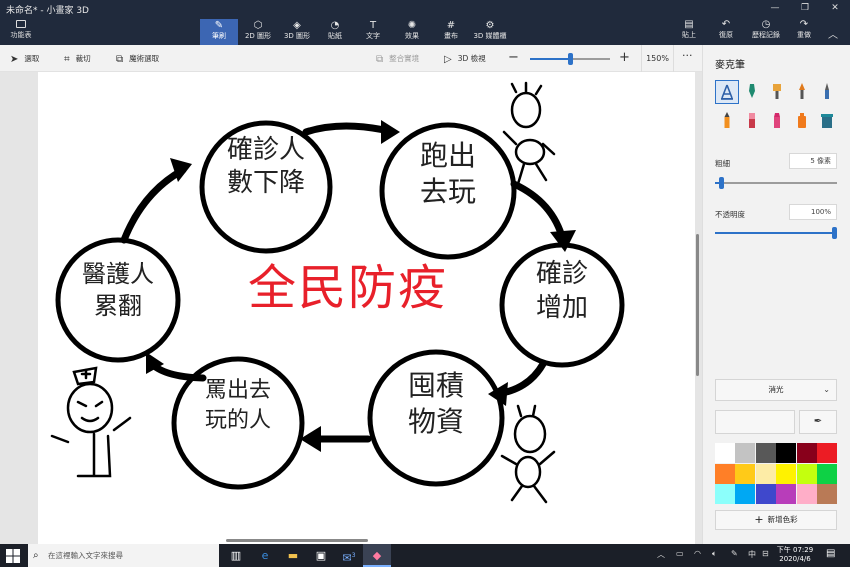  I want to click on stick-figure-bottom-right, so click(528, 454).